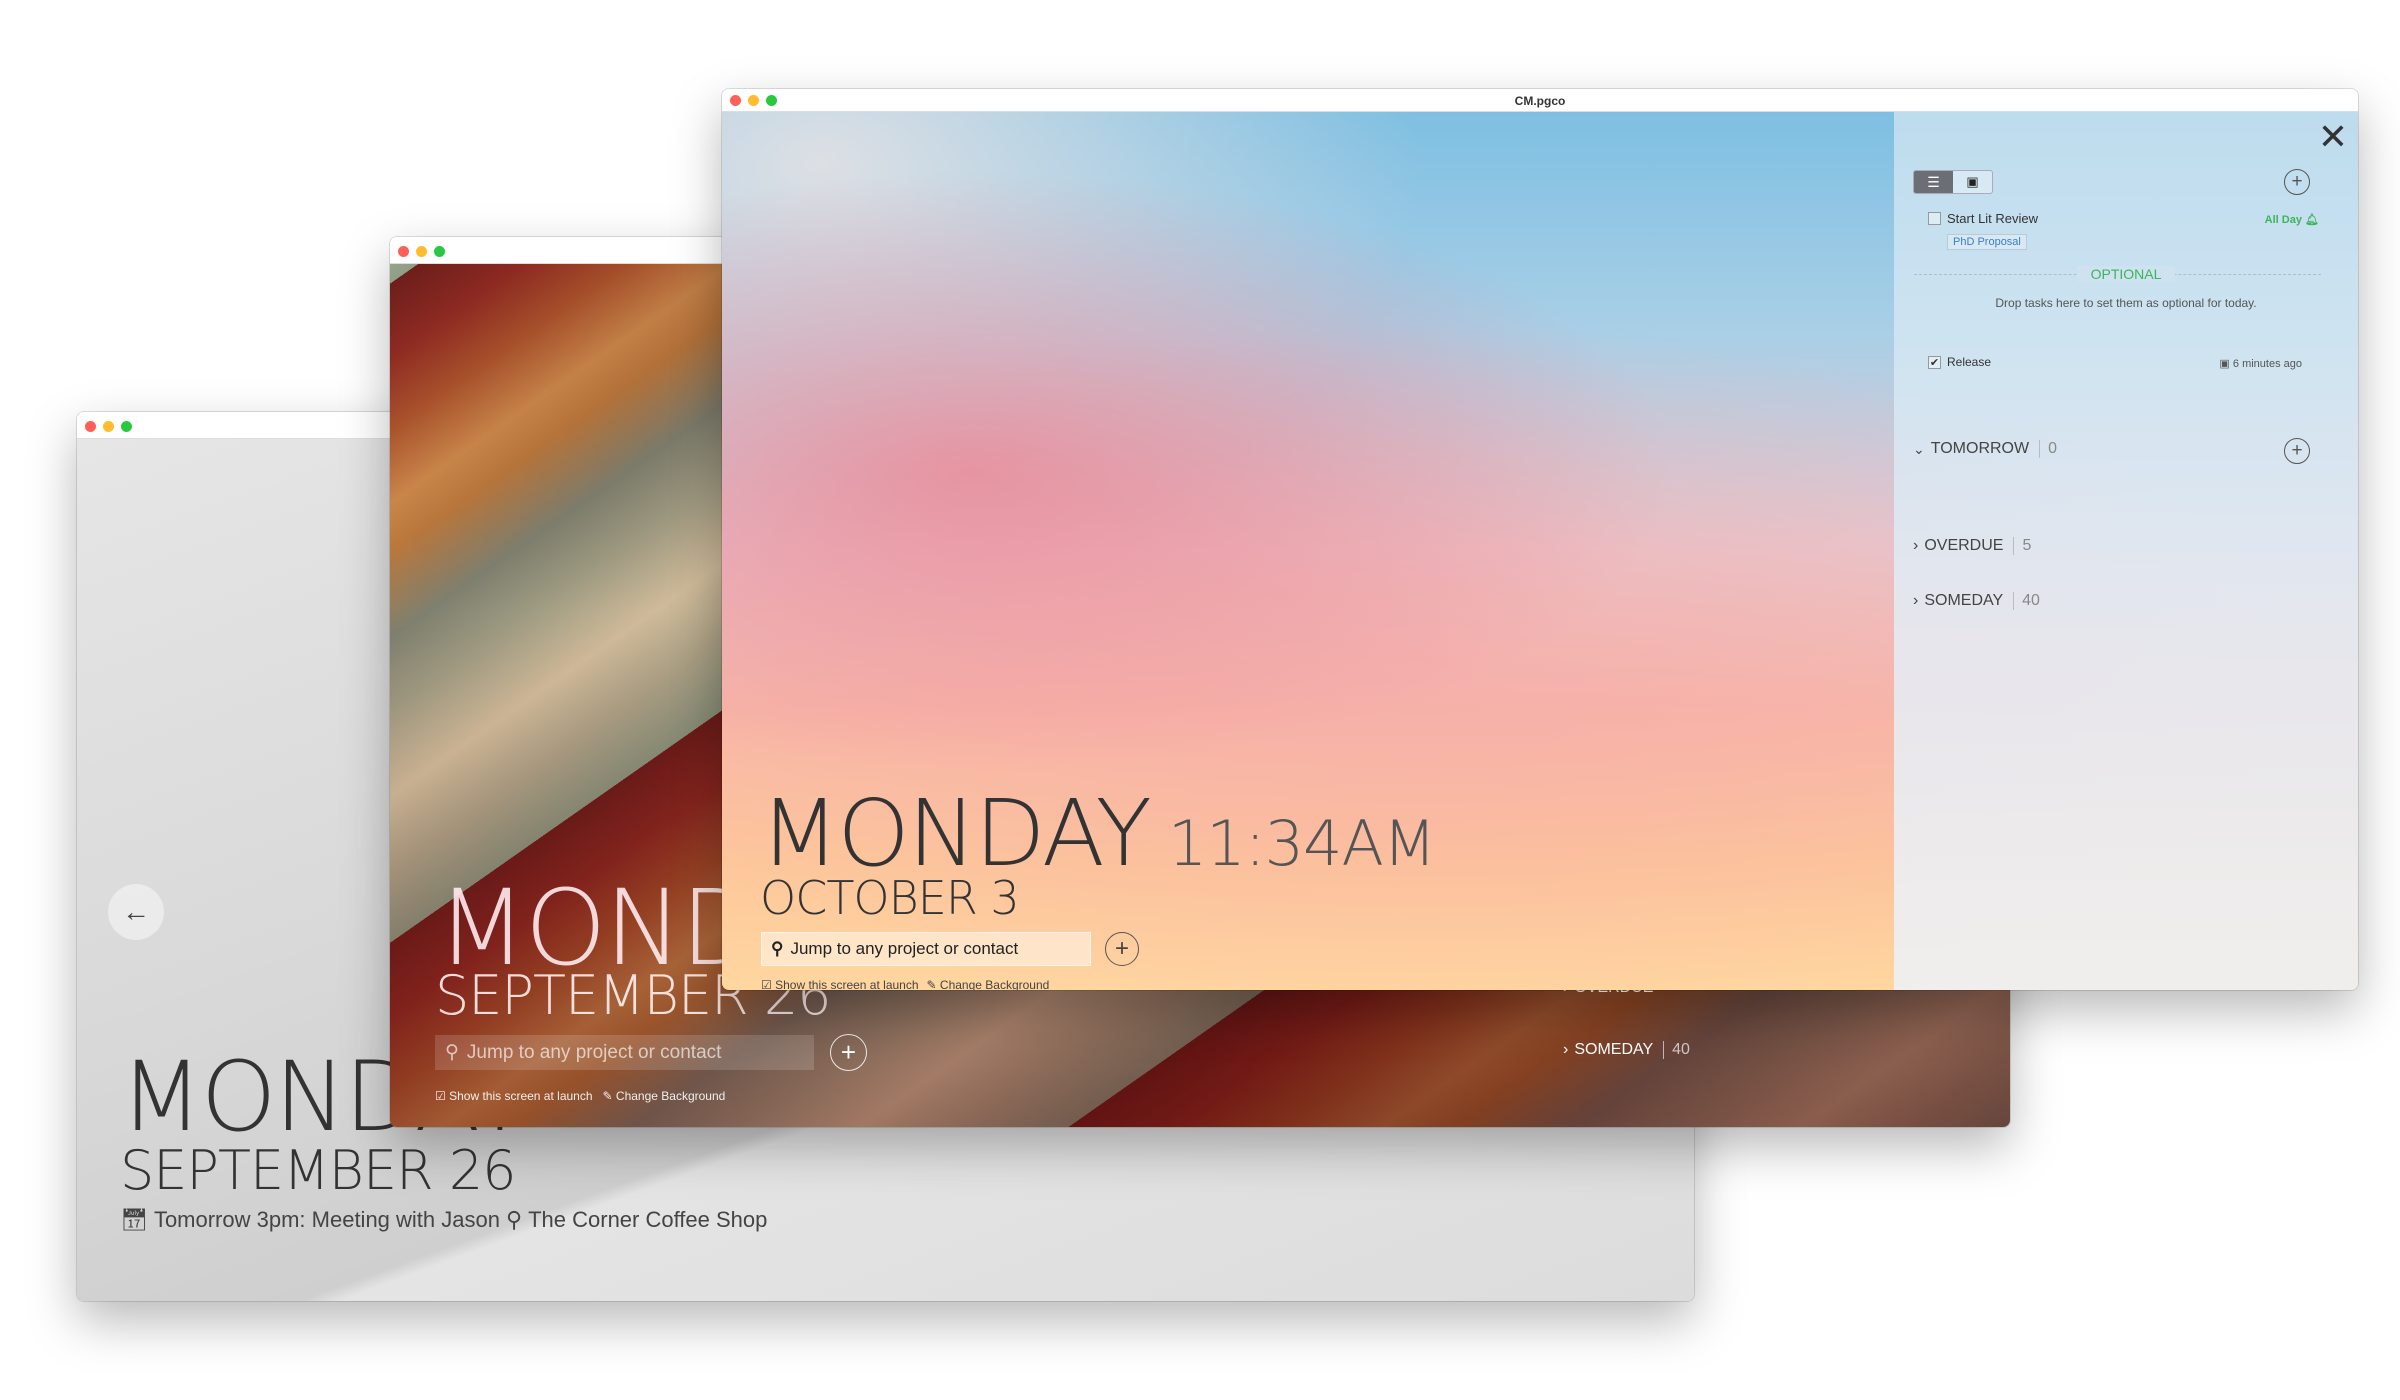  What do you see at coordinates (2126, 274) in the screenshot?
I see `optional-label: OPTIONAL` at bounding box center [2126, 274].